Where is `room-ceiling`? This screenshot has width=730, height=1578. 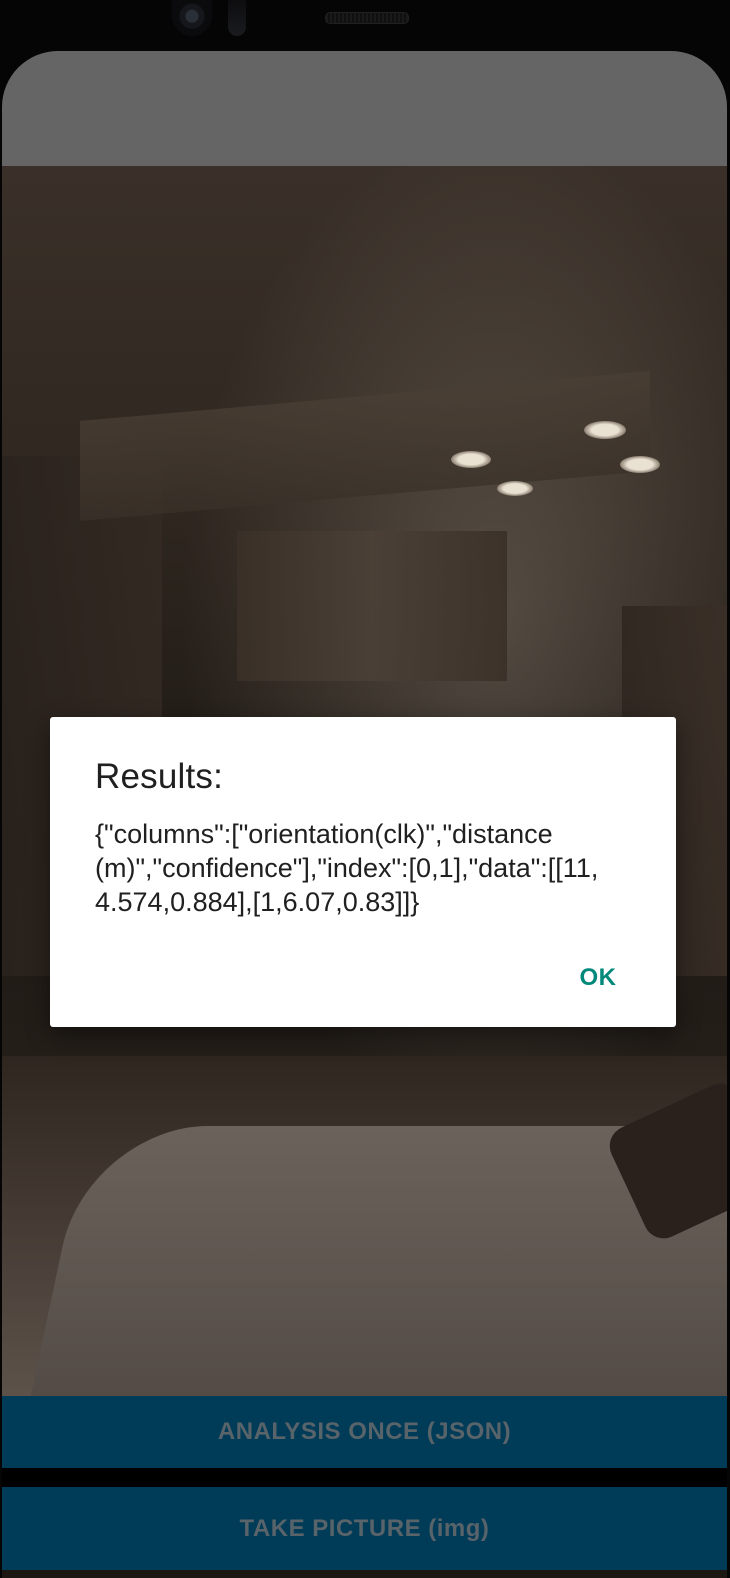 room-ceiling is located at coordinates (365, 446).